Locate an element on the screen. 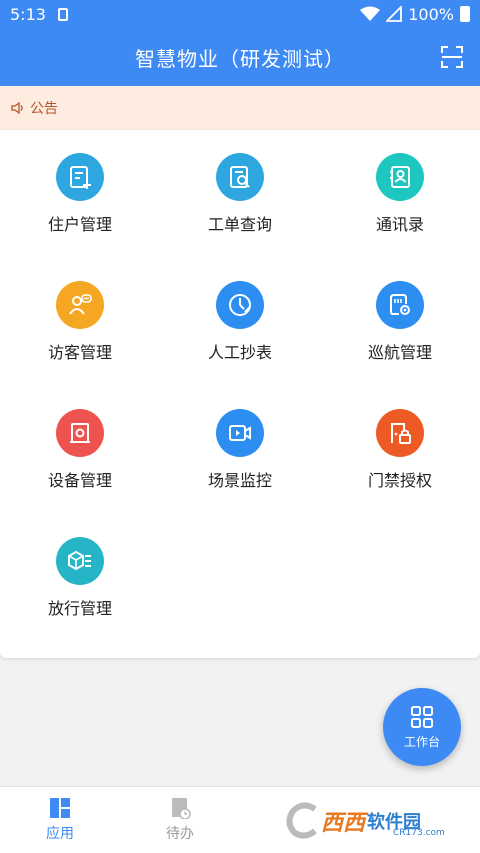 This screenshot has height=853, width=480. watermark-c-icon is located at coordinates (301, 820).